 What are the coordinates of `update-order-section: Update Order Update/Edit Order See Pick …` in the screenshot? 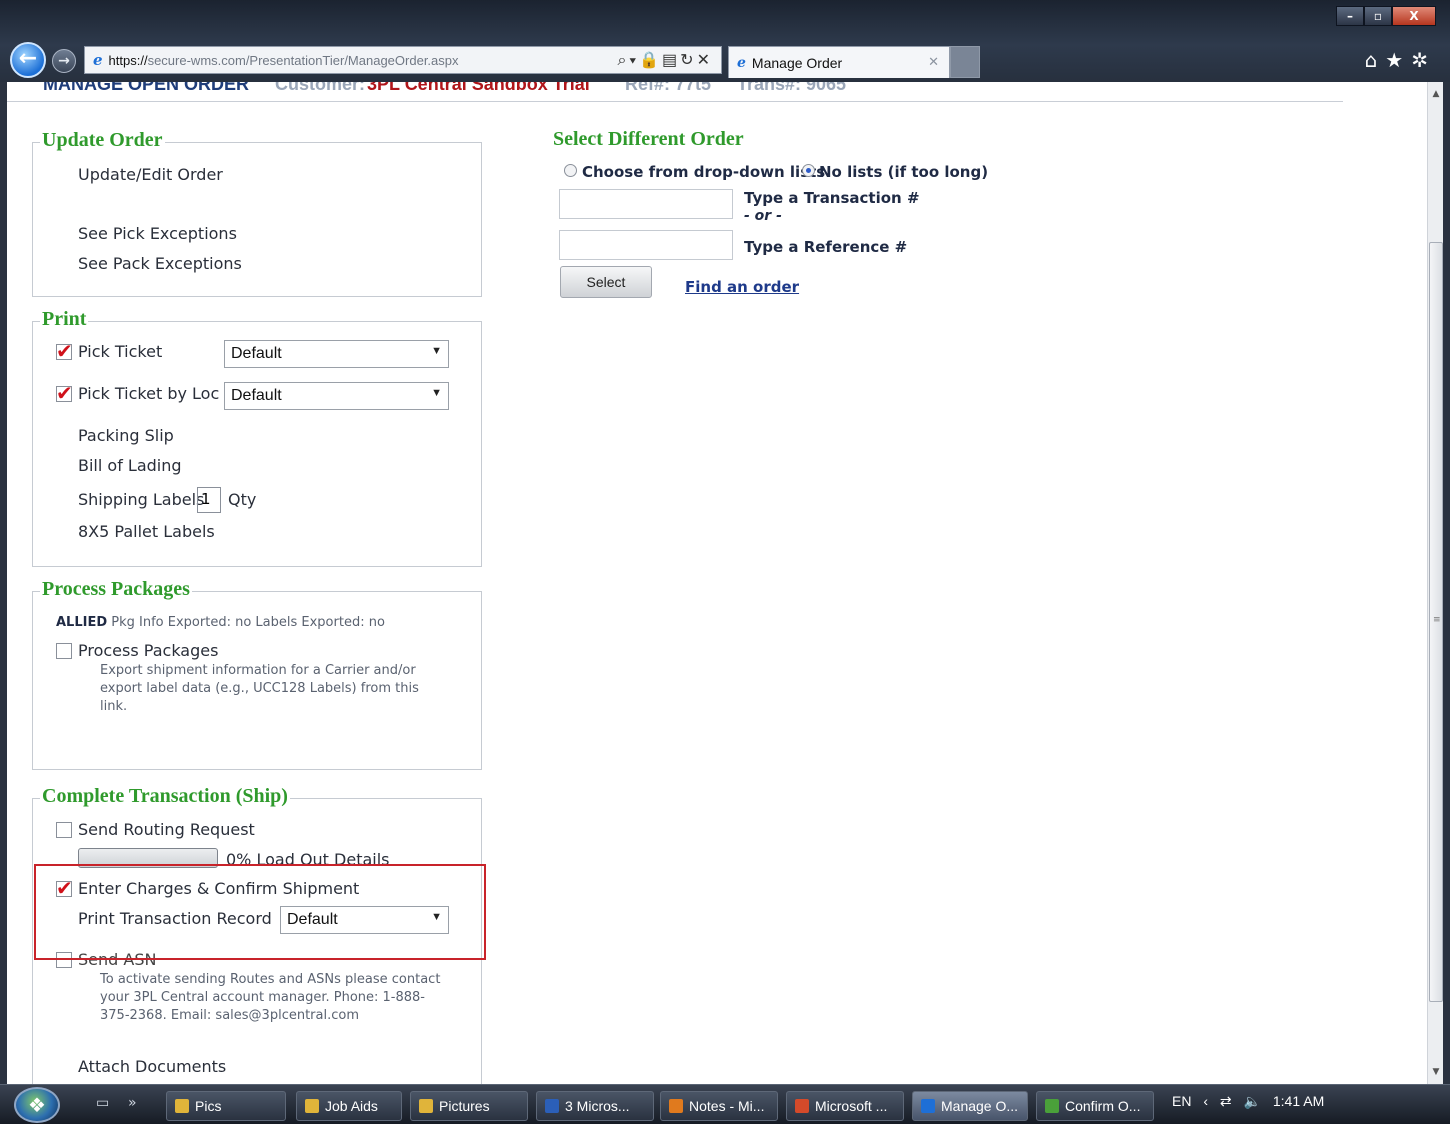 It's located at (257, 213).